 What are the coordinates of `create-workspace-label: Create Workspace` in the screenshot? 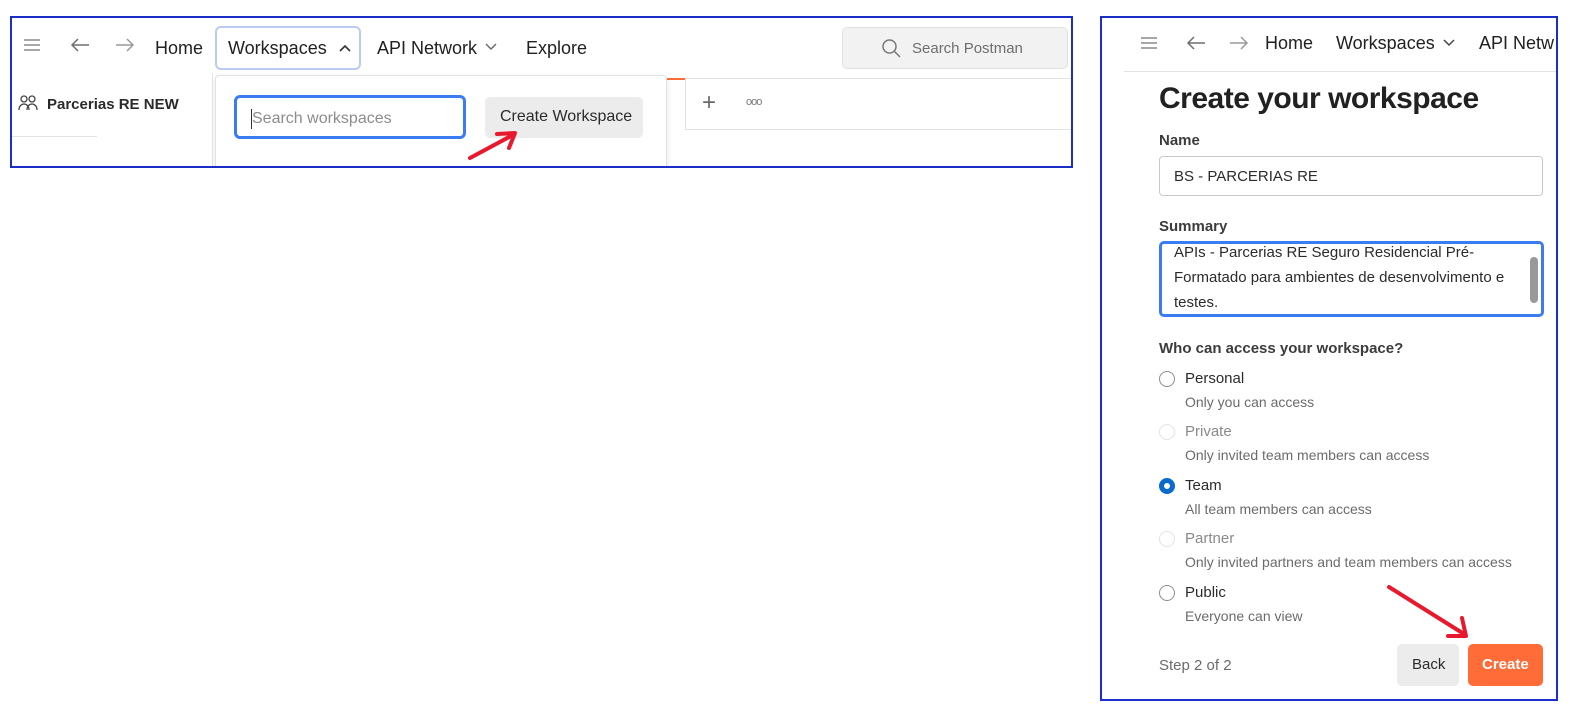 It's located at (566, 116).